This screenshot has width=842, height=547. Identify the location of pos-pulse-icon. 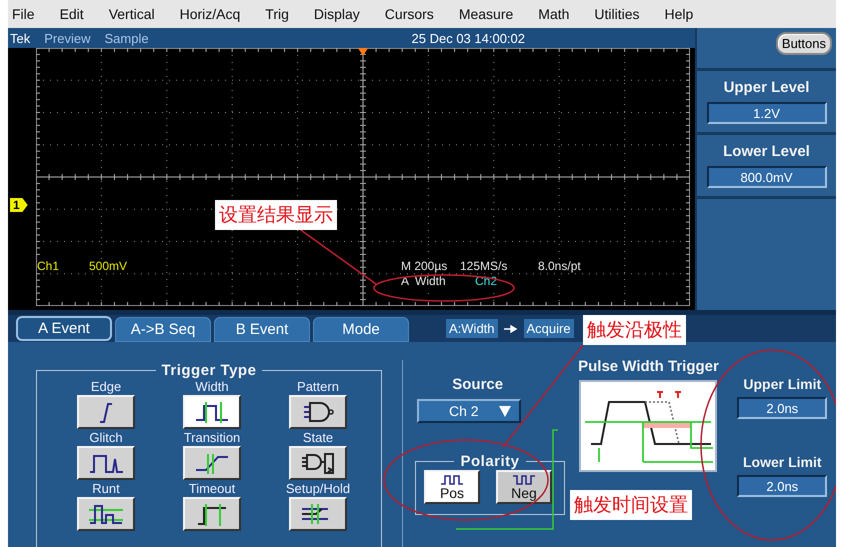
(452, 480).